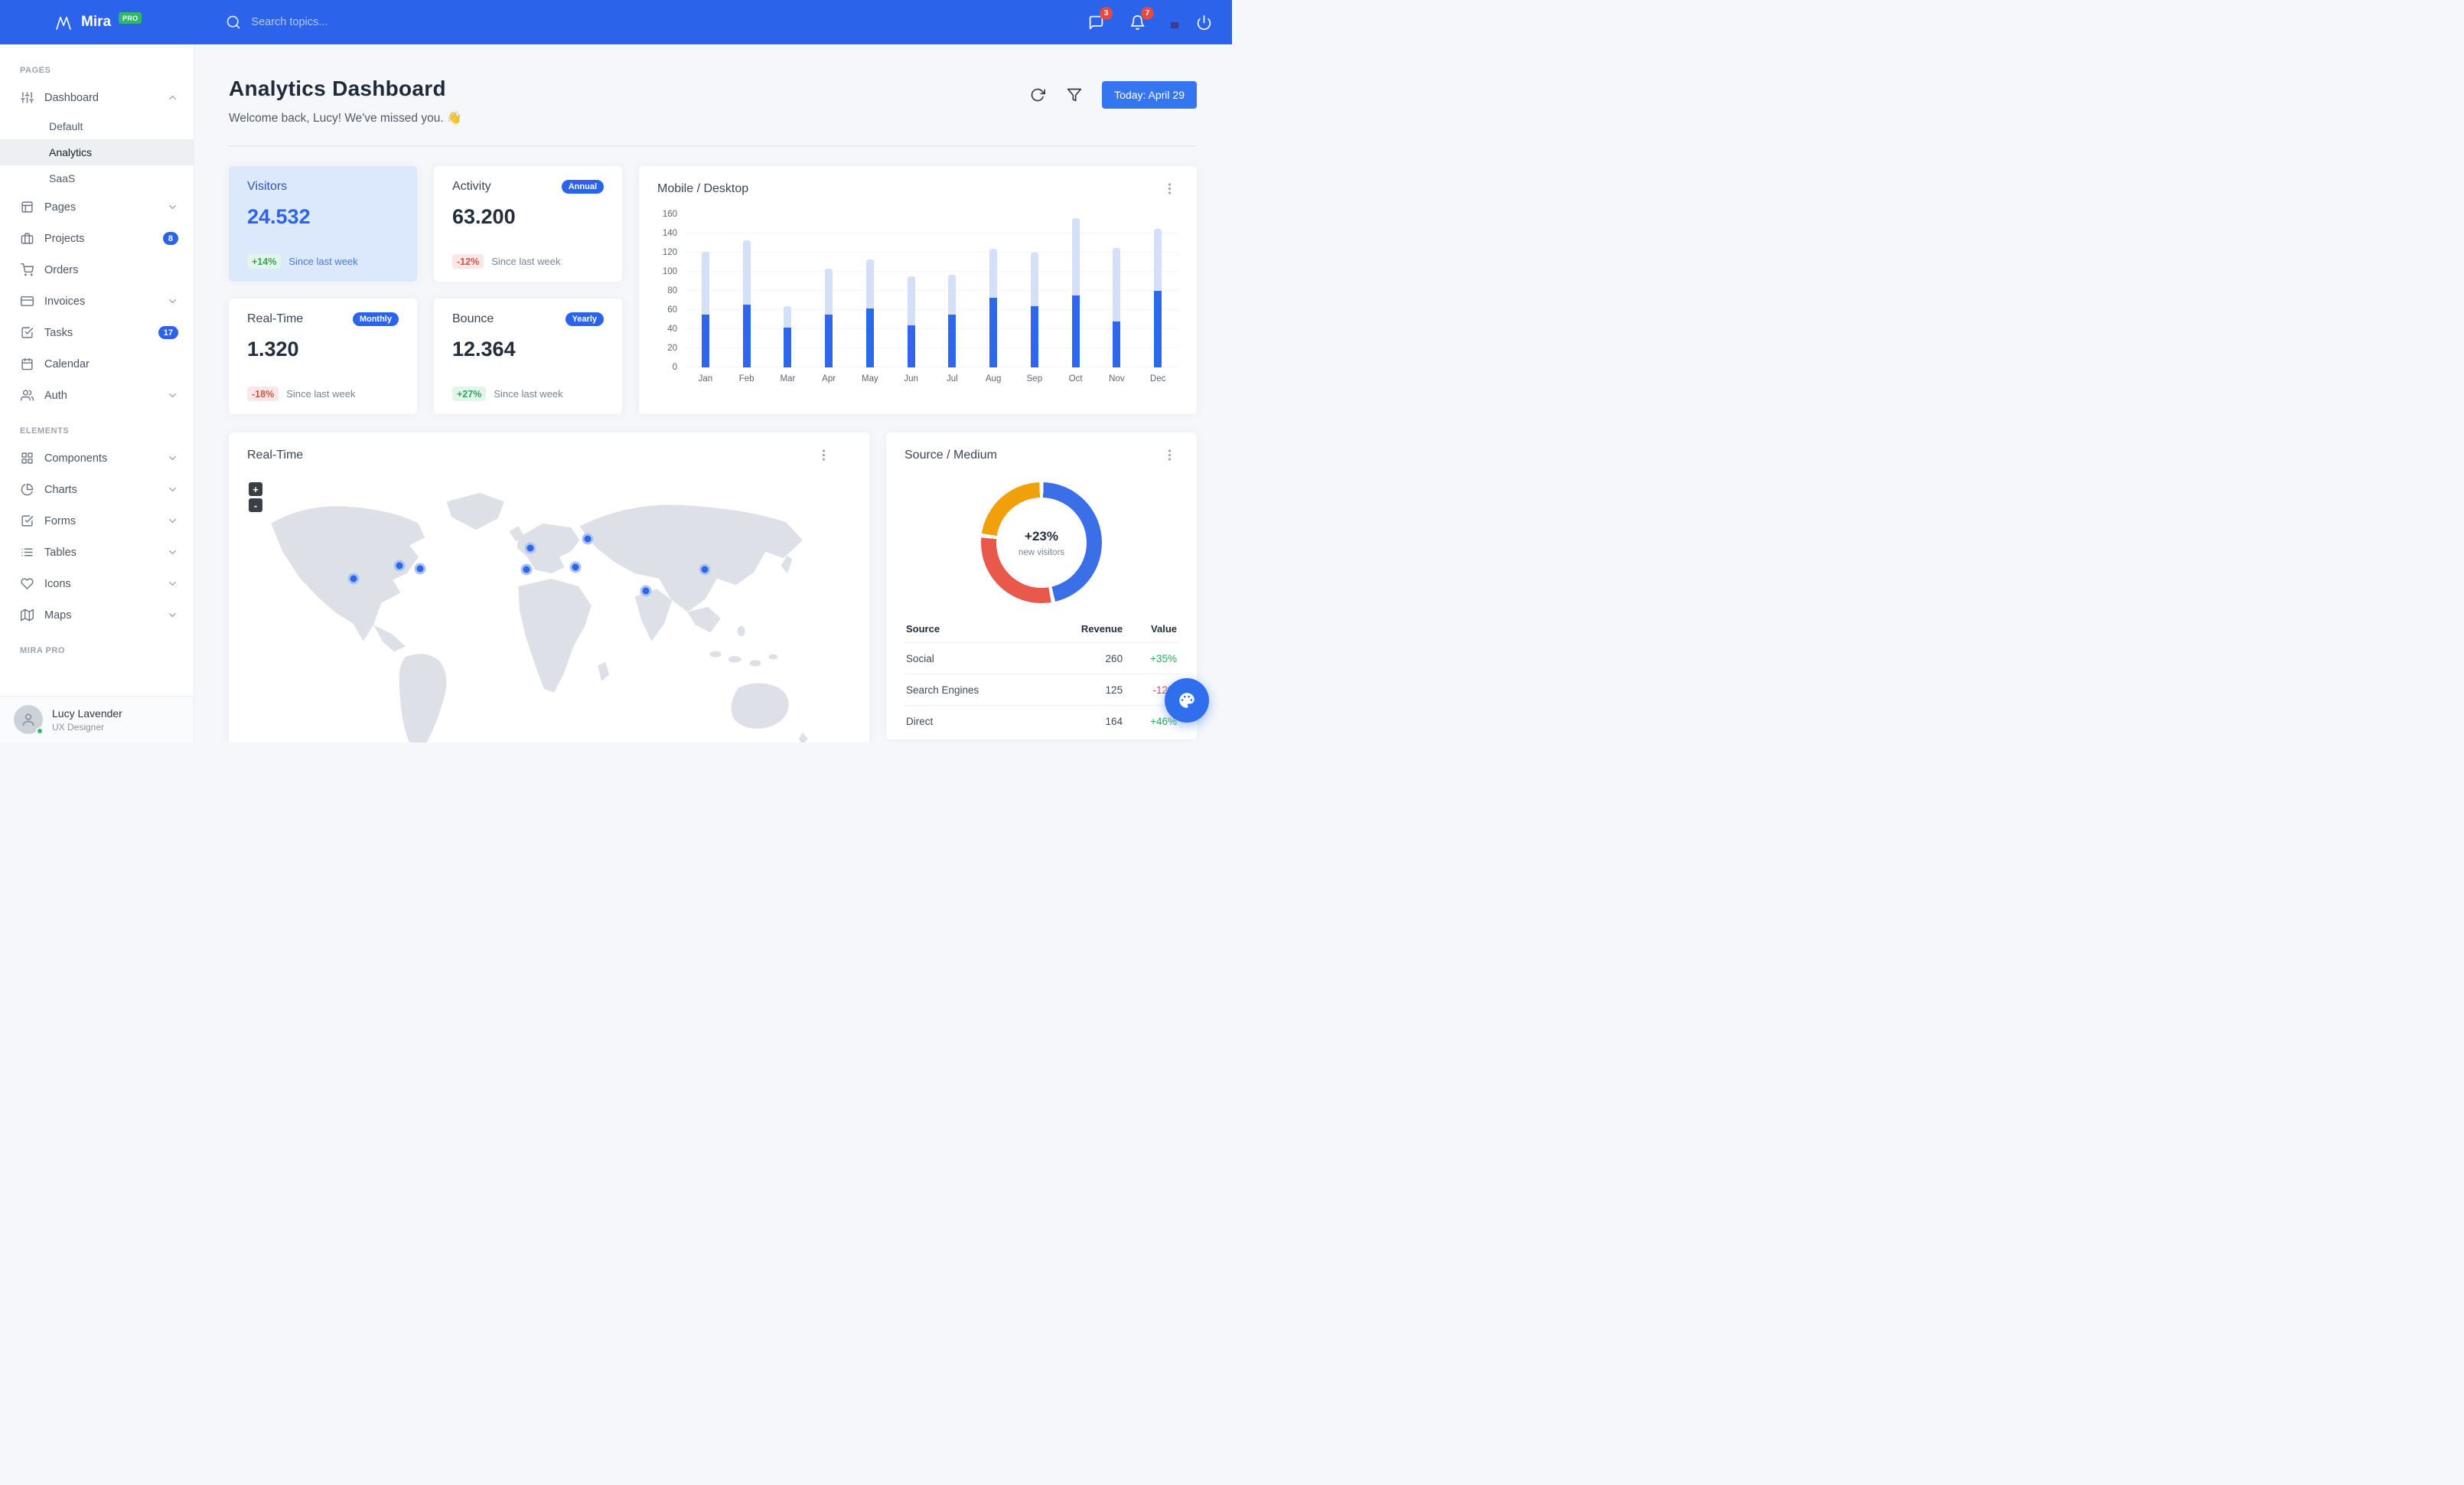 The width and height of the screenshot is (2464, 1485). What do you see at coordinates (64, 238) in the screenshot?
I see `sidebar-item-label: Projects` at bounding box center [64, 238].